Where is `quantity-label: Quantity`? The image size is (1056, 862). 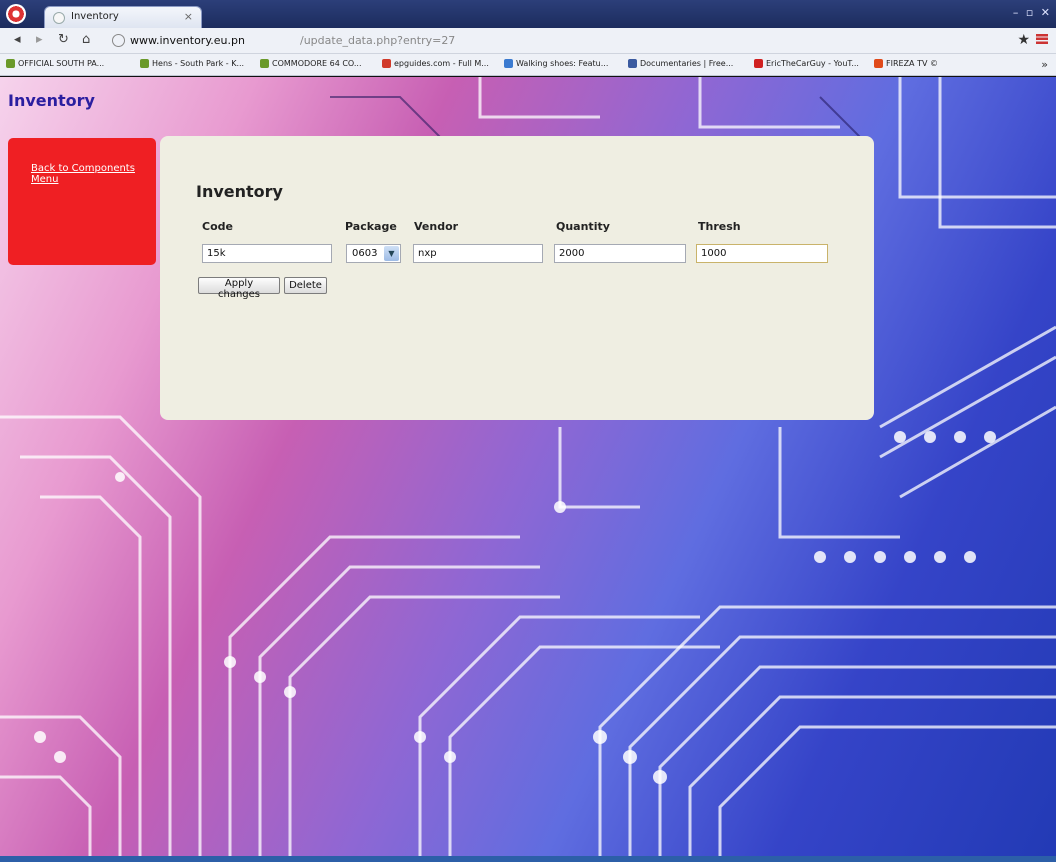 quantity-label: Quantity is located at coordinates (583, 226).